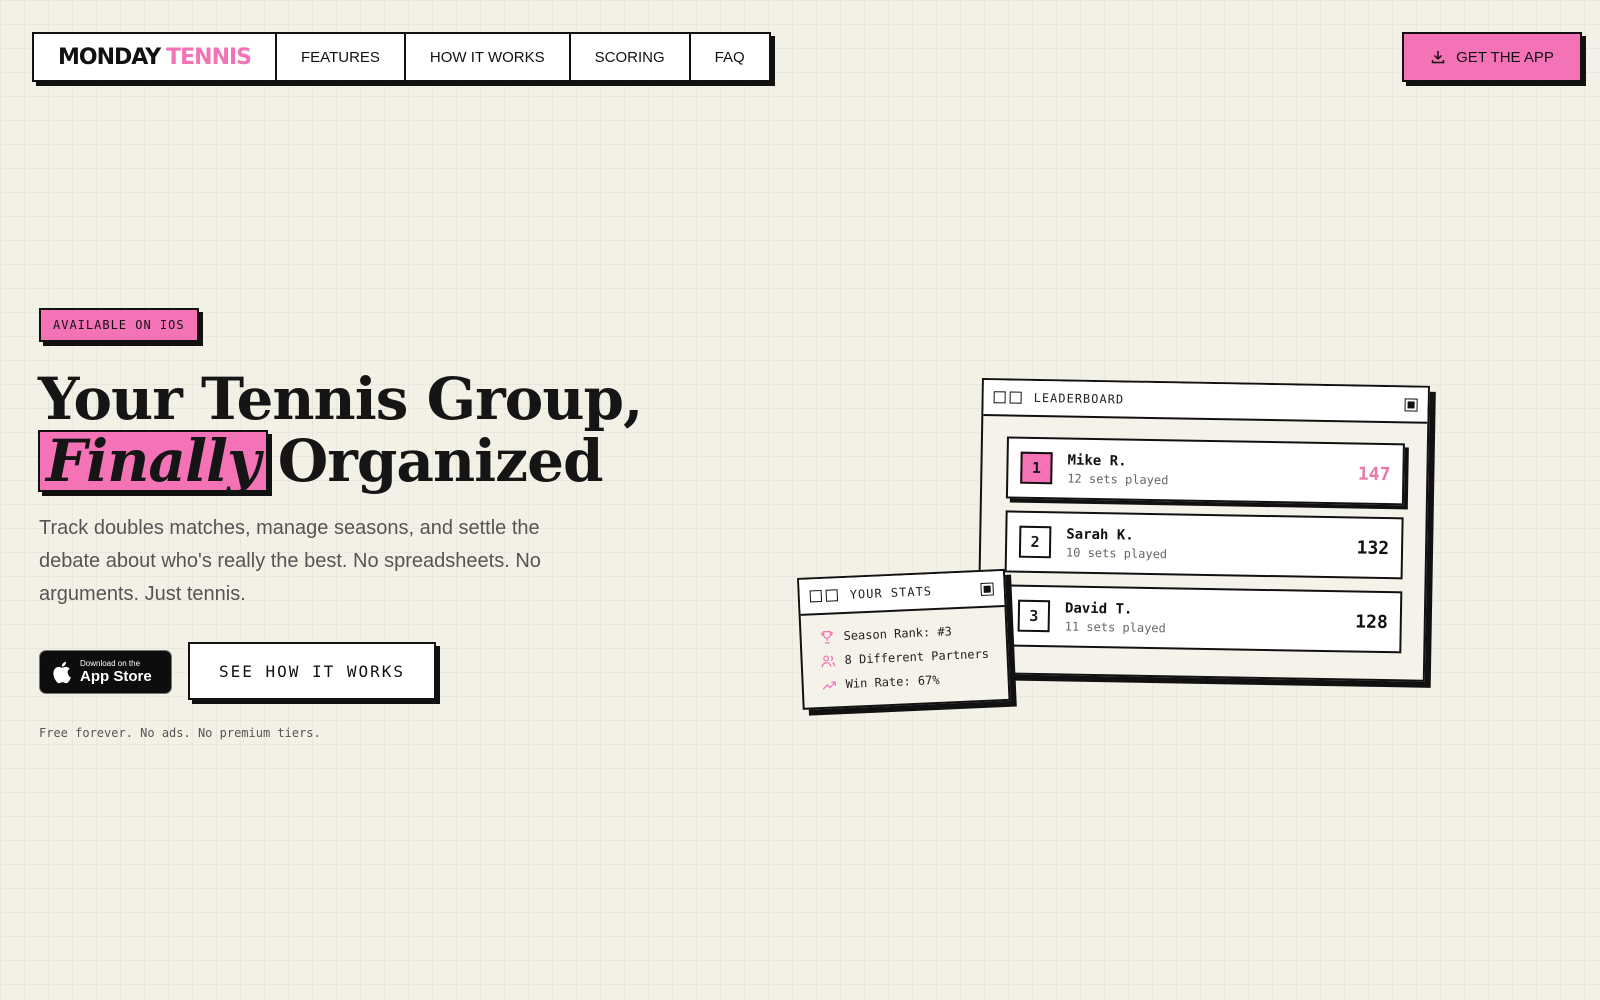 Image resolution: width=1600 pixels, height=1000 pixels. Describe the element at coordinates (341, 57) in the screenshot. I see `nav-features: FEATURES` at that location.